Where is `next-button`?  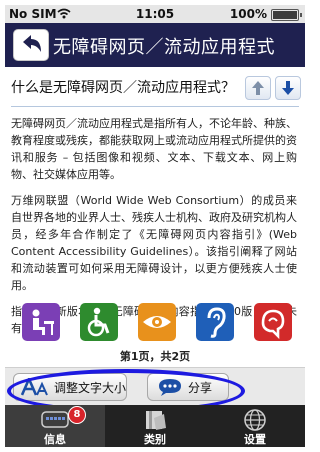
next-button is located at coordinates (288, 88).